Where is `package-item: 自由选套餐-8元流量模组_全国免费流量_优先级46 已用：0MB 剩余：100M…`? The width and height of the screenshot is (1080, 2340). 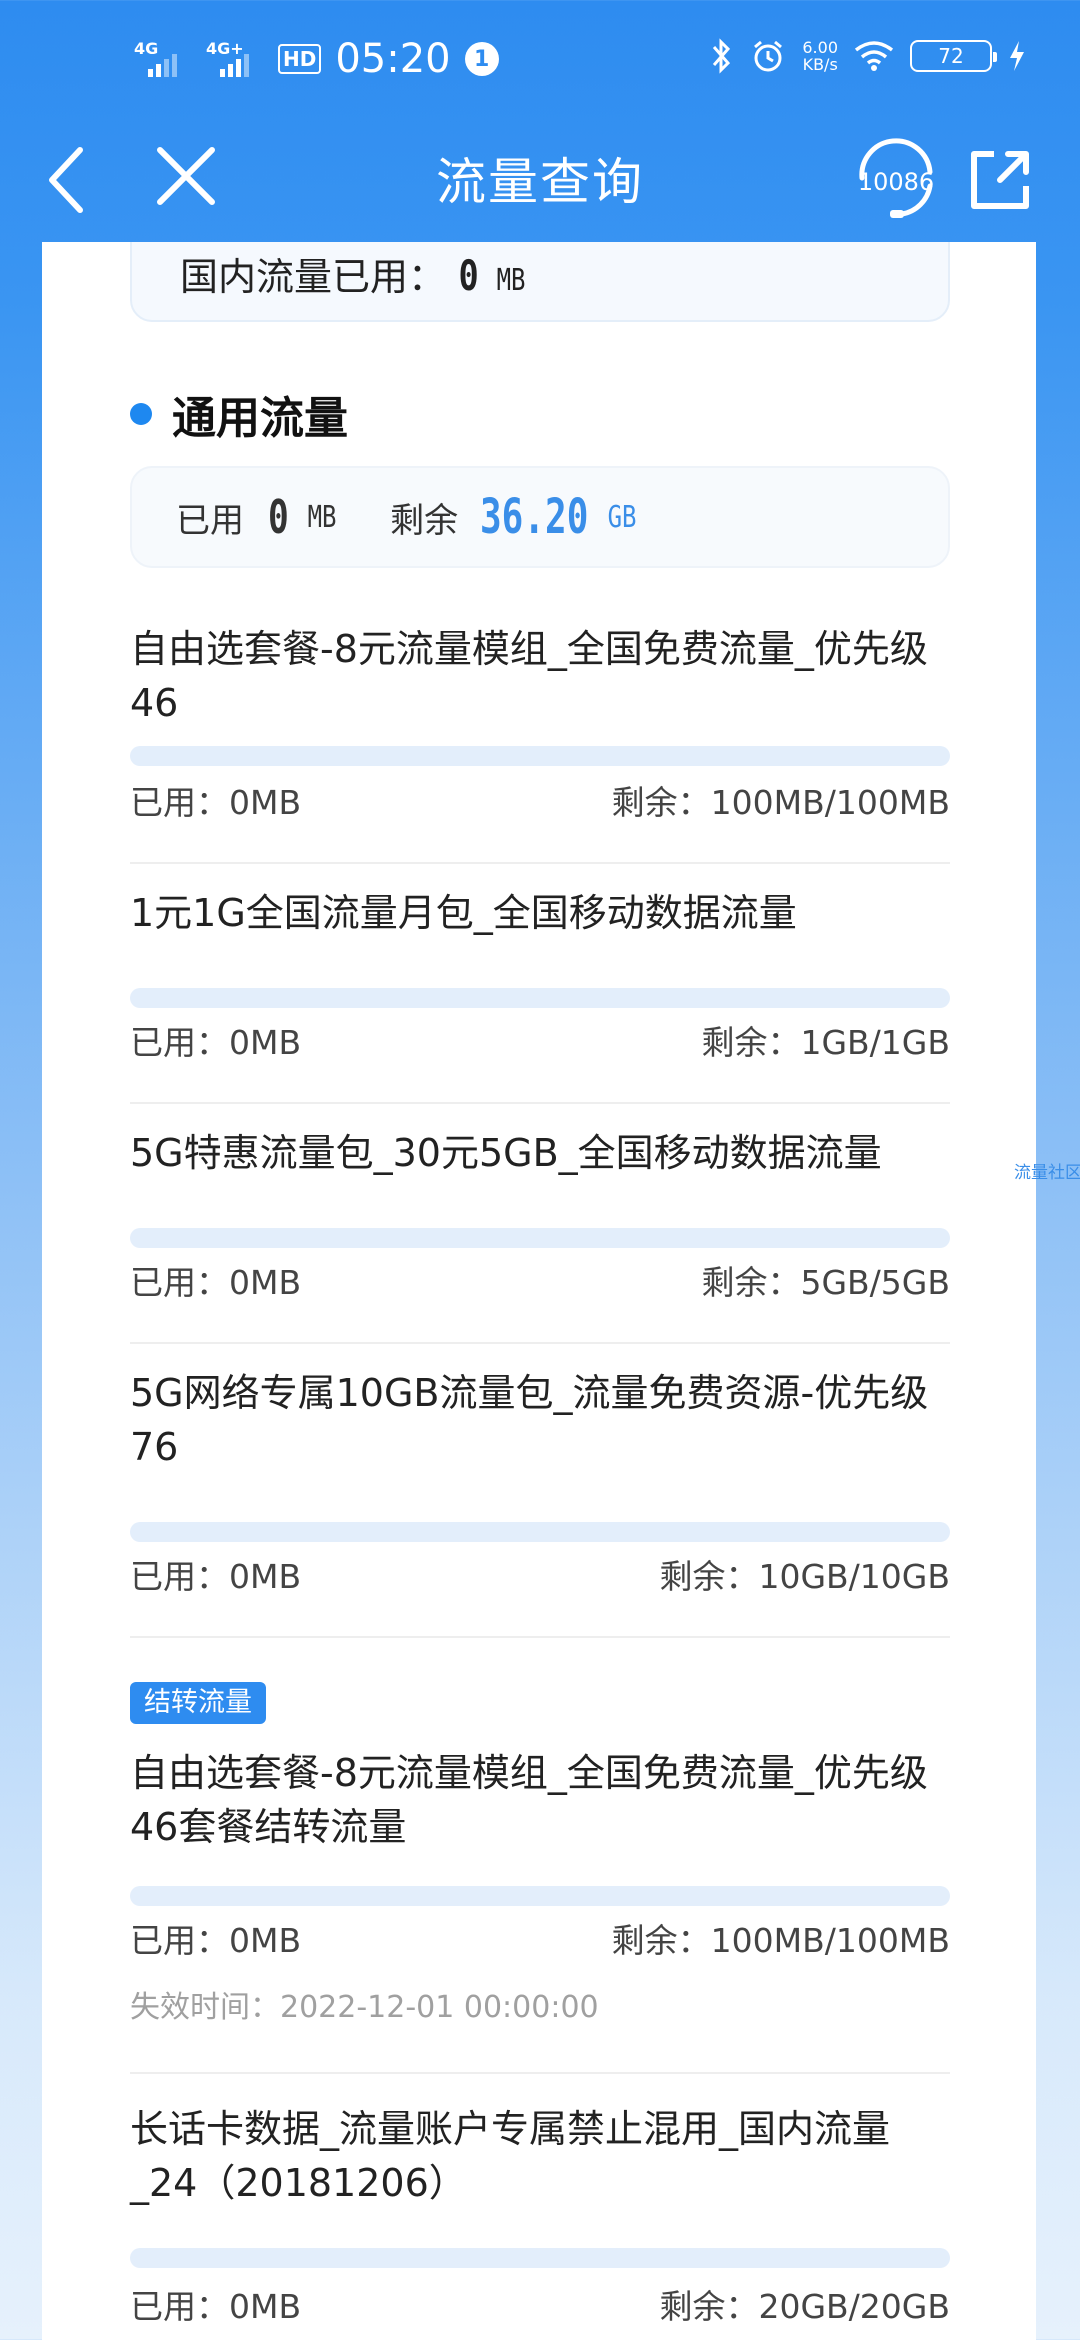 package-item: 自由选套餐-8元流量模组_全国免费流量_优先级46 已用：0MB 剩余：100M… is located at coordinates (540, 738).